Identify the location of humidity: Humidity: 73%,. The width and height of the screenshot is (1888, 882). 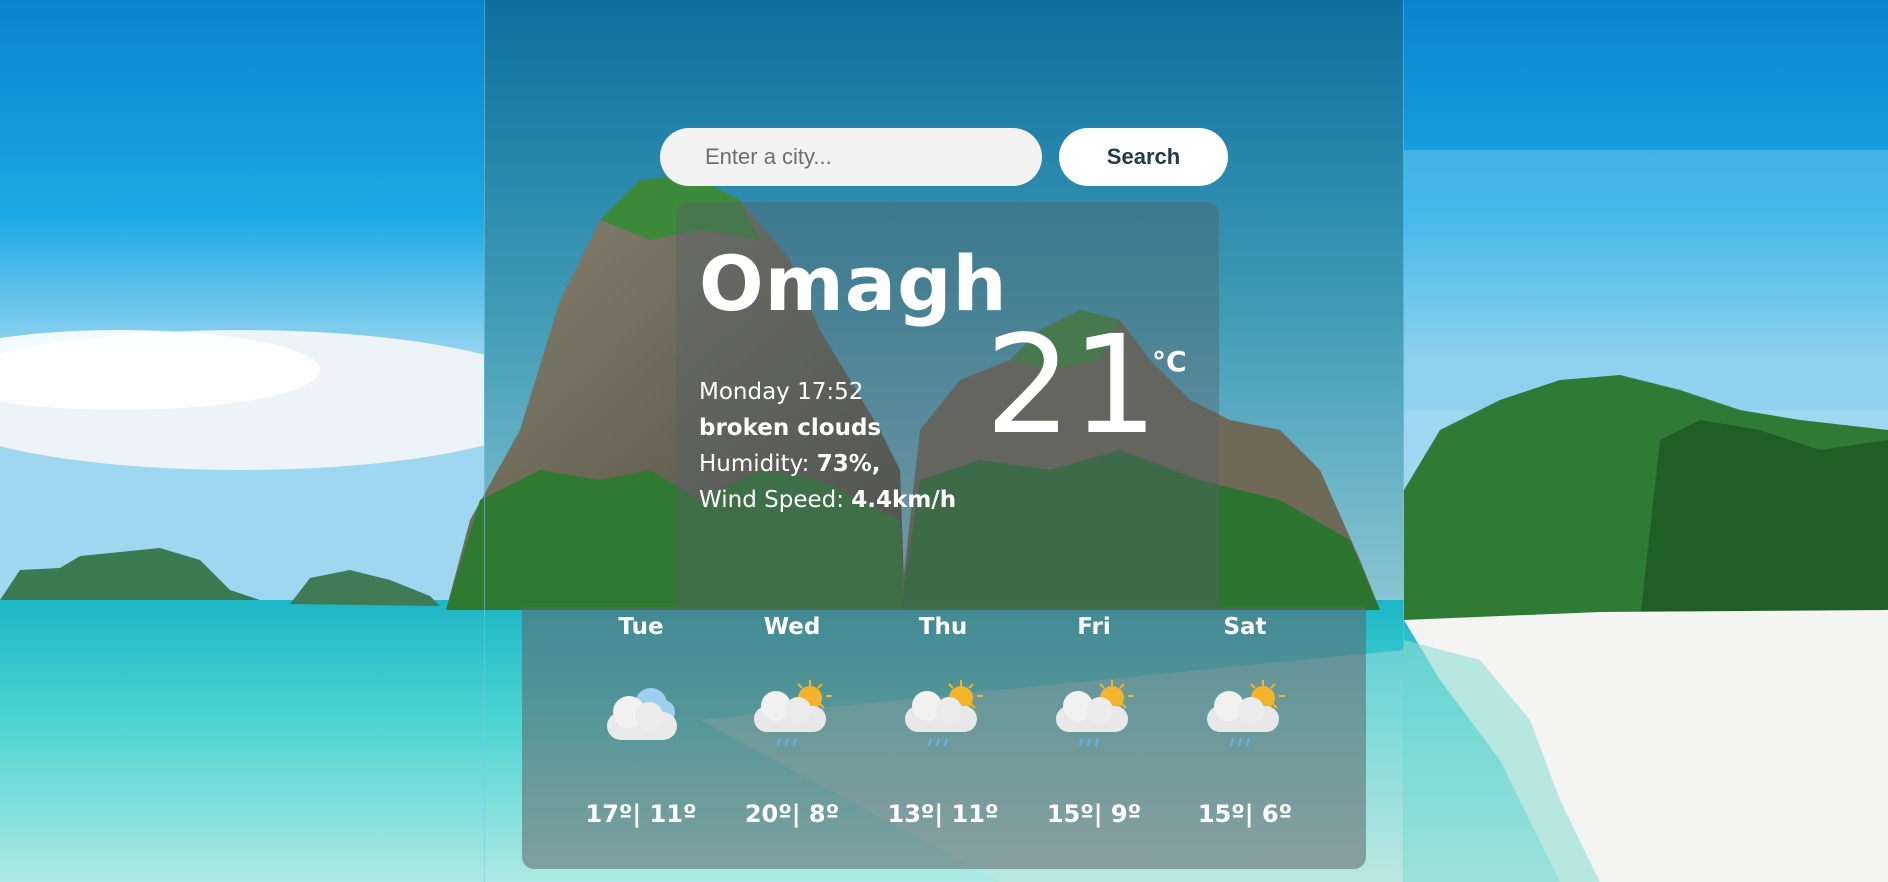
(827, 464).